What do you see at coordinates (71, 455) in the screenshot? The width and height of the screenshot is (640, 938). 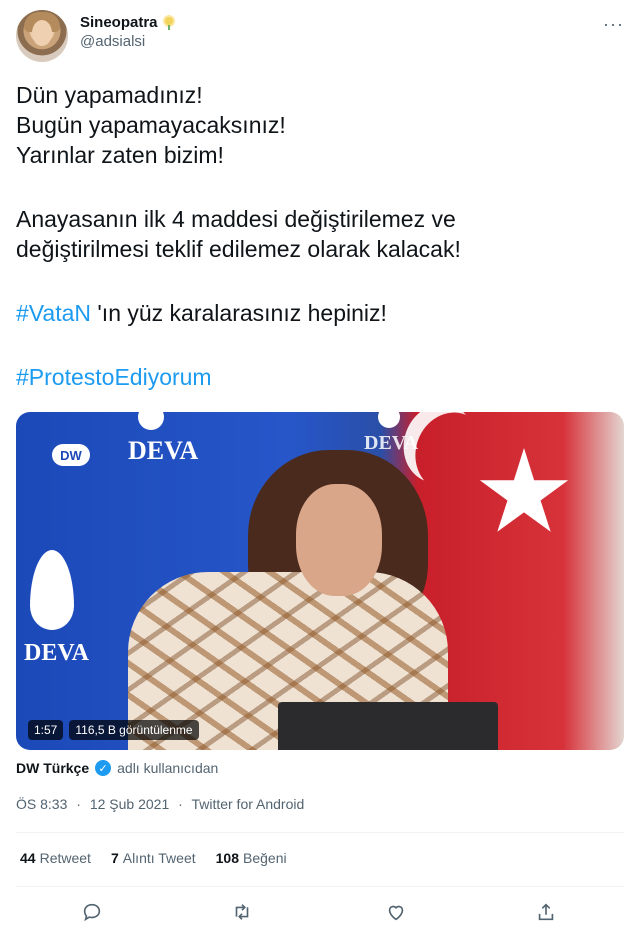 I see `dw-logo: DW` at bounding box center [71, 455].